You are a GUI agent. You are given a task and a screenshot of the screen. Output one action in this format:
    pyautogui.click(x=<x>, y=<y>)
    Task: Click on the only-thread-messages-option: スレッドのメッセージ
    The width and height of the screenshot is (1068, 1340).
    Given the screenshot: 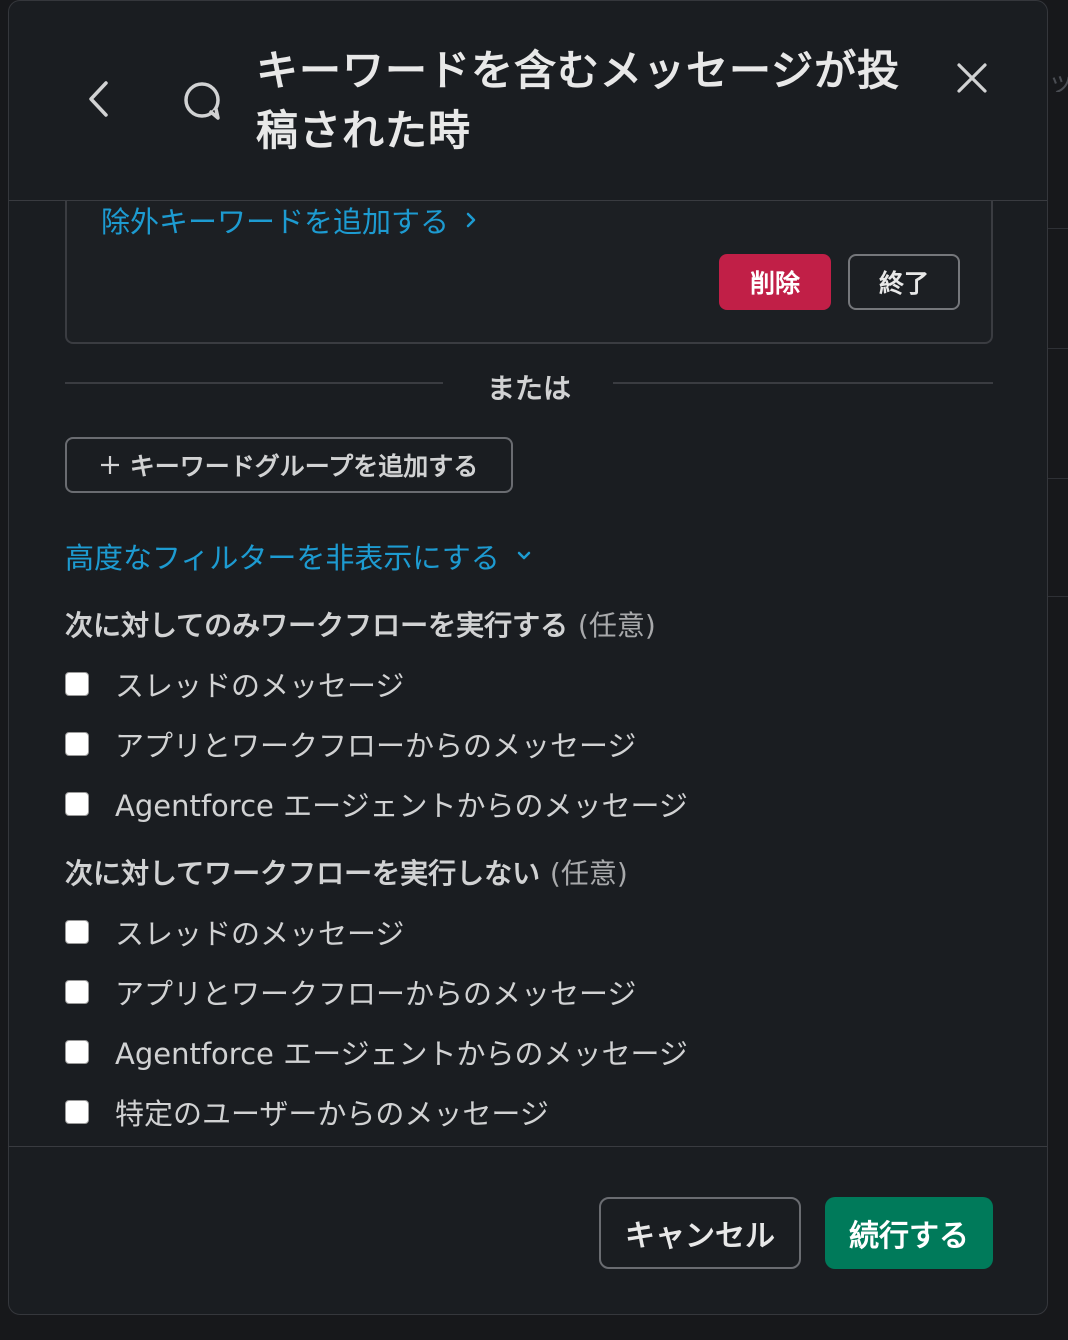 What is the action you would take?
    pyautogui.click(x=234, y=684)
    